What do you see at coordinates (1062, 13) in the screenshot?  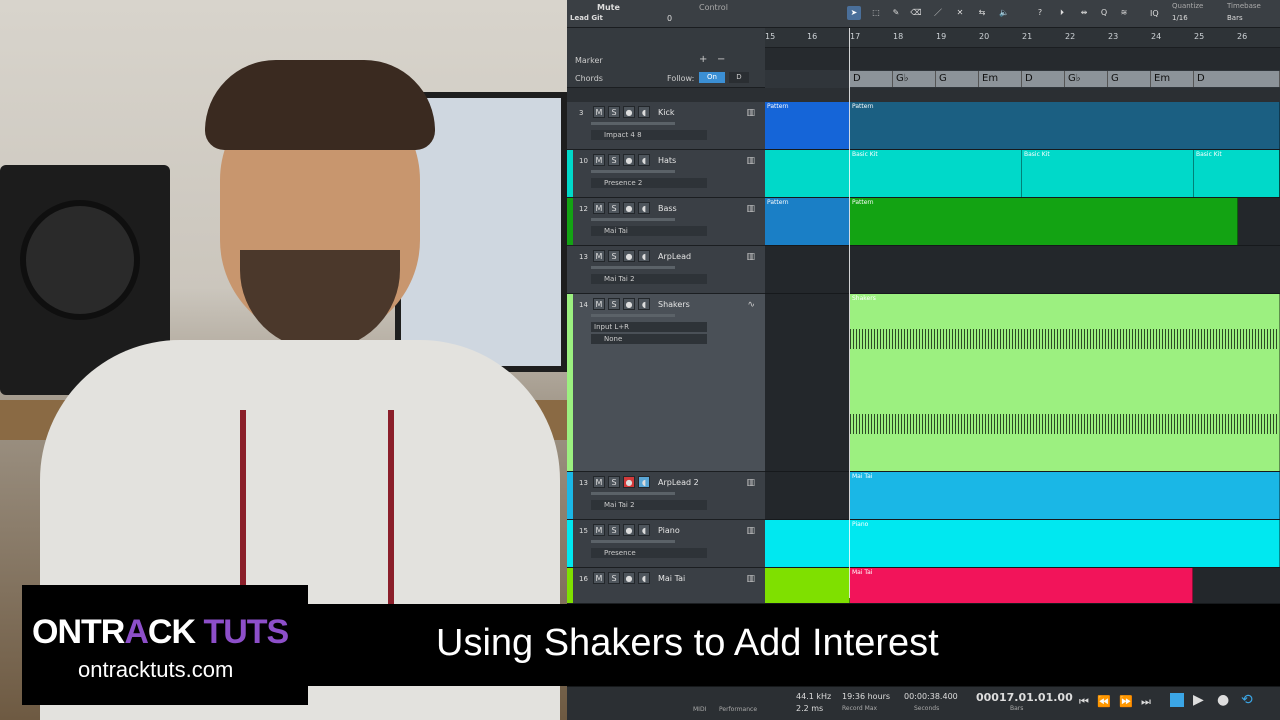 I see `snap-icon: ⏵` at bounding box center [1062, 13].